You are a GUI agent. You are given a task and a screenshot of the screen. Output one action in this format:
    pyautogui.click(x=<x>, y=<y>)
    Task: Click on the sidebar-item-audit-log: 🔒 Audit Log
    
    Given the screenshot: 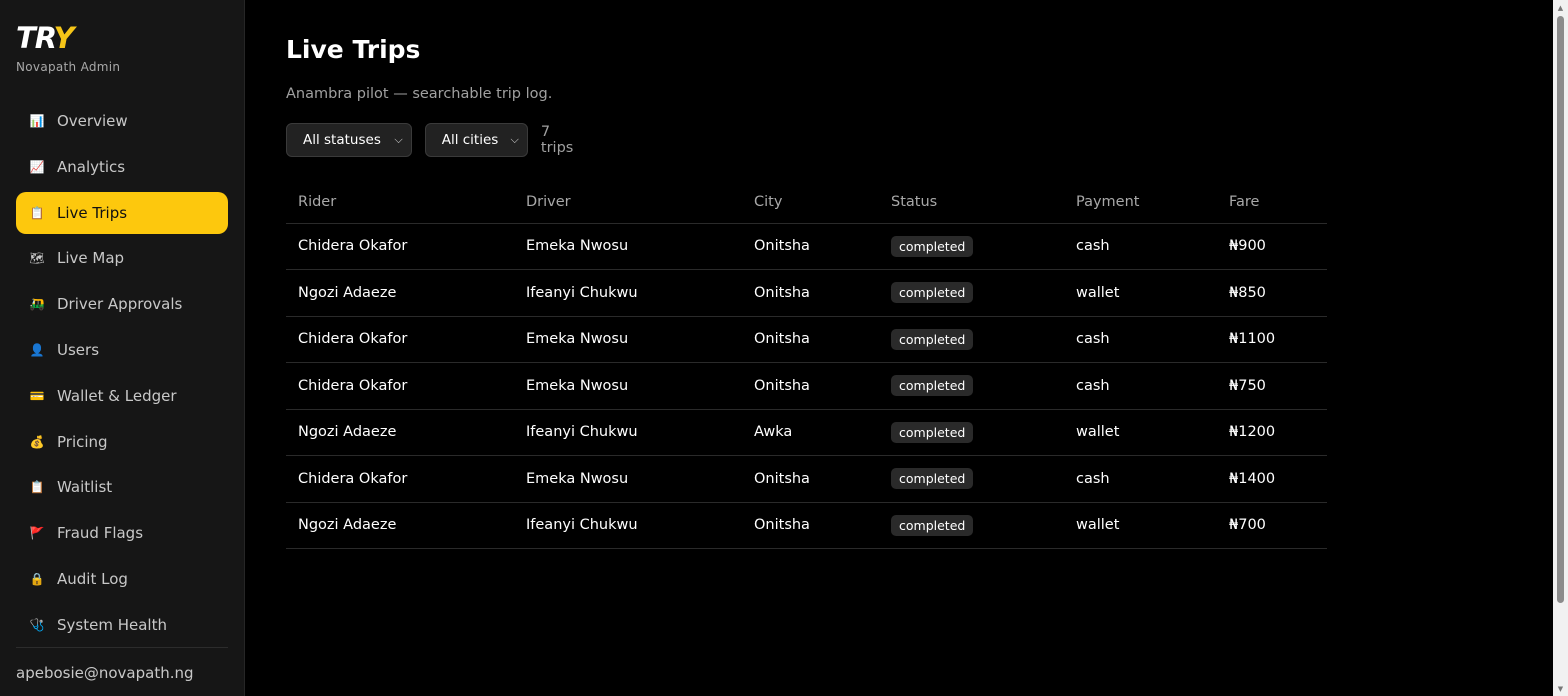 What is the action you would take?
    pyautogui.click(x=122, y=579)
    